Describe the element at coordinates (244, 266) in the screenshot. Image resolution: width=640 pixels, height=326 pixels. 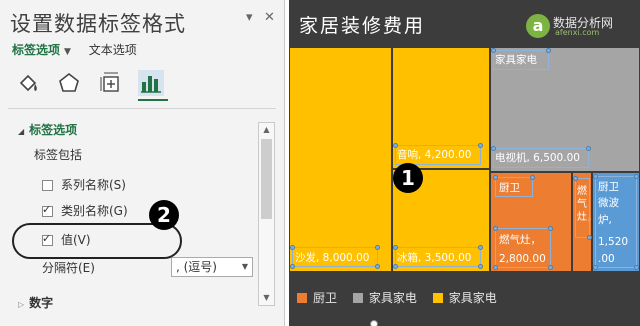
I see `chevron-down-icon: ▼` at that location.